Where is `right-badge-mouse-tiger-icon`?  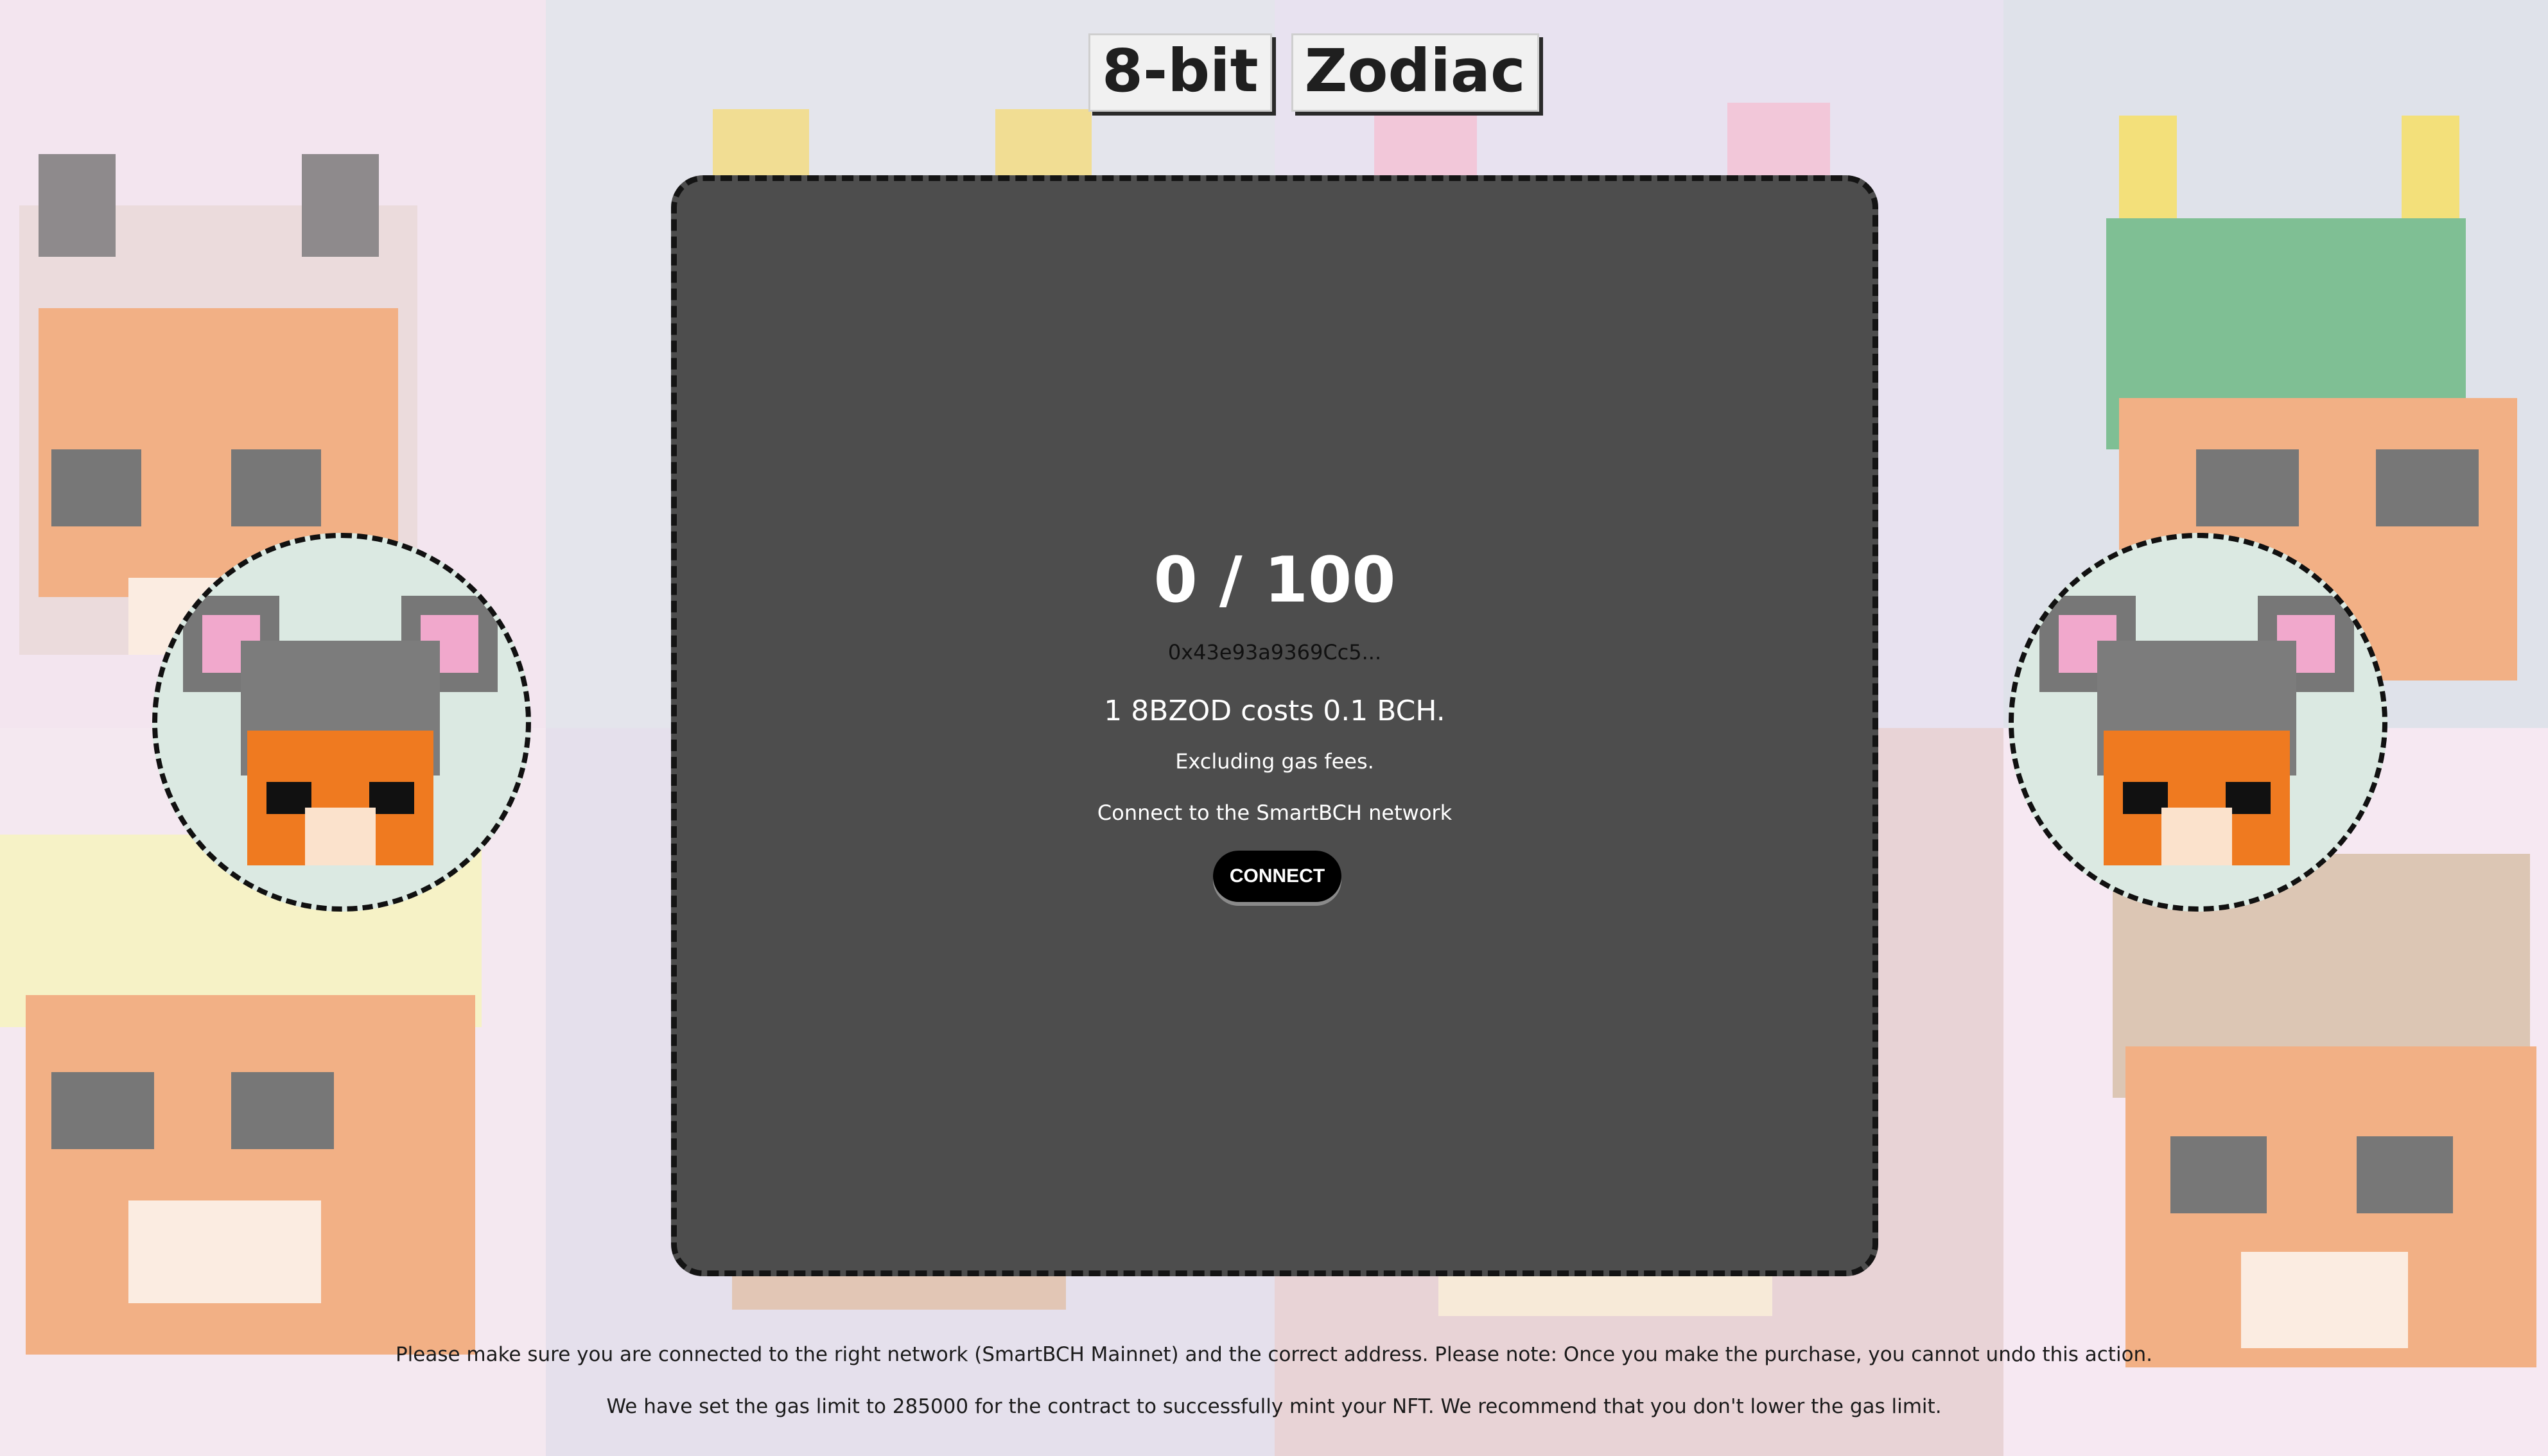
right-badge-mouse-tiger-icon is located at coordinates (2198, 722).